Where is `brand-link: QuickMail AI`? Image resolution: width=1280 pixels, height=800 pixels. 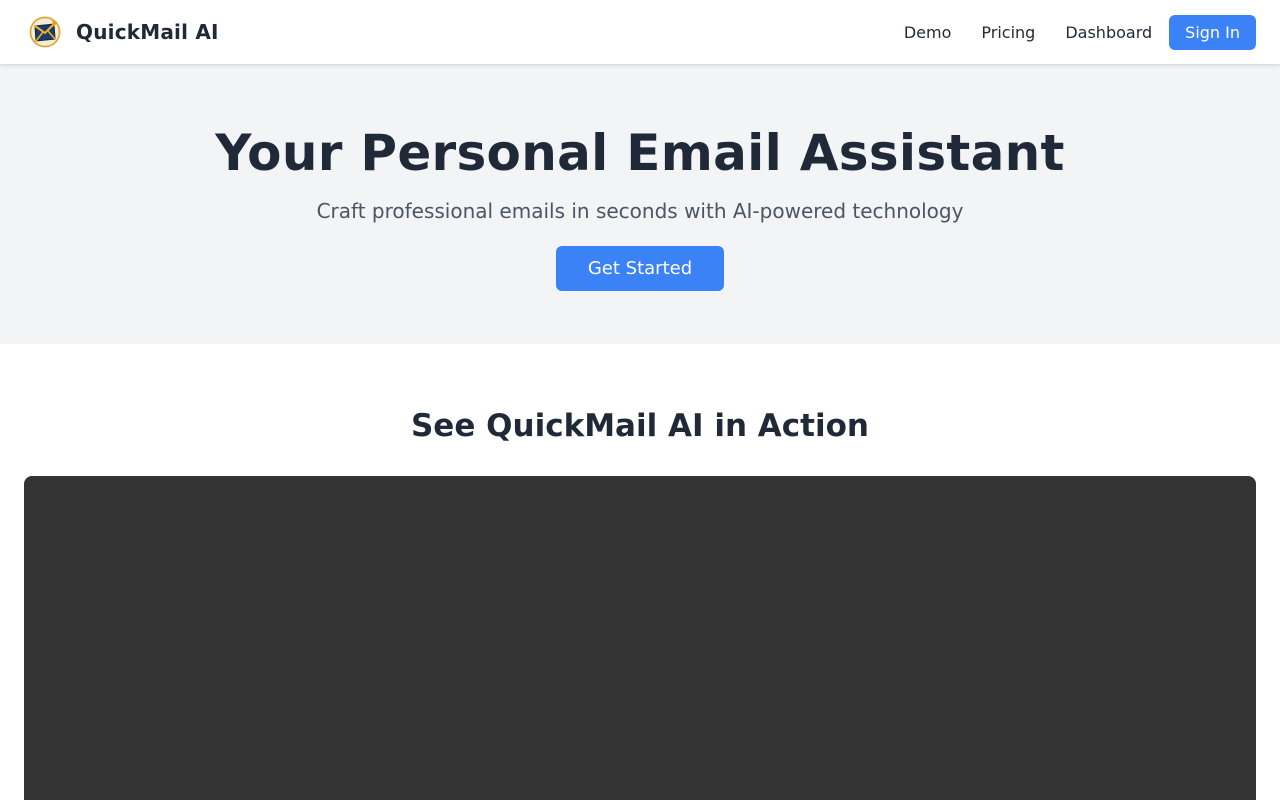
brand-link: QuickMail AI is located at coordinates (123, 32).